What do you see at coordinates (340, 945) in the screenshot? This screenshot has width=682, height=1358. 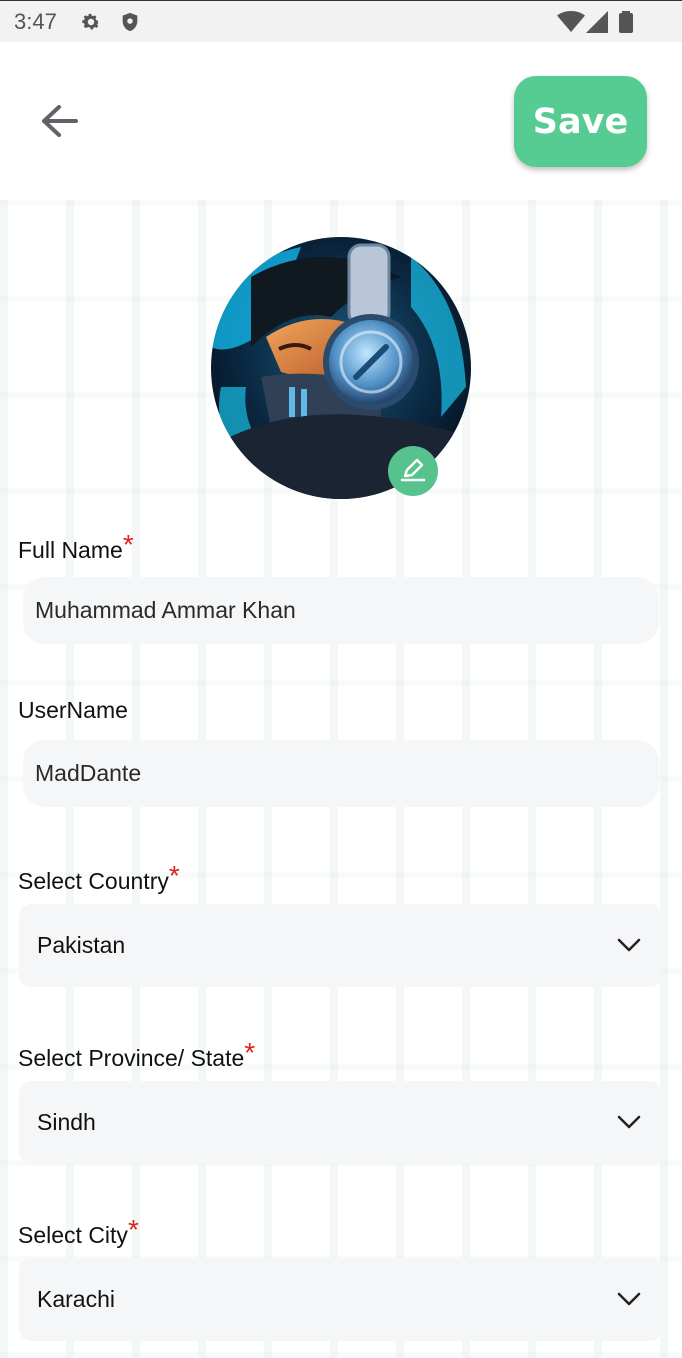 I see `country-select: Pakistan` at bounding box center [340, 945].